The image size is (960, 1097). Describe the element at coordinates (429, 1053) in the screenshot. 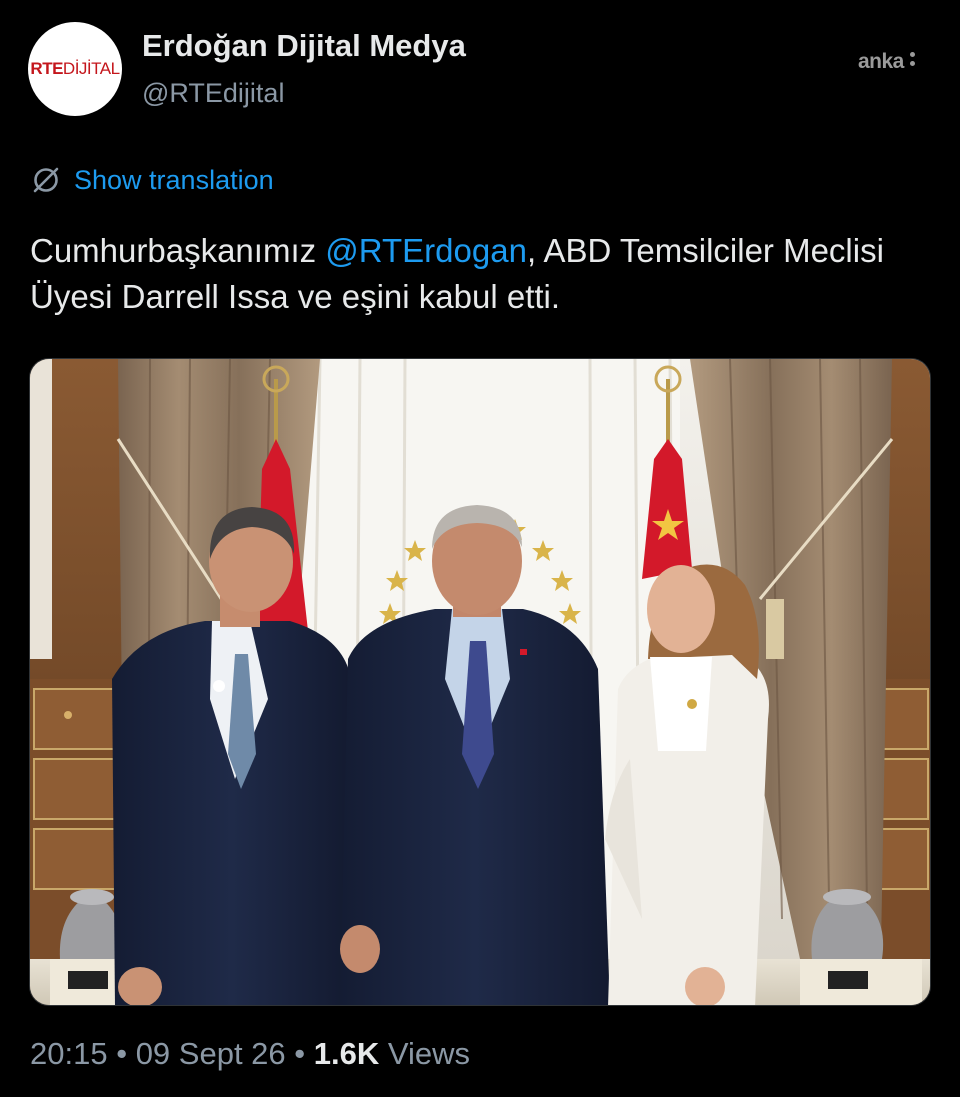

I see `views-label: Views` at that location.